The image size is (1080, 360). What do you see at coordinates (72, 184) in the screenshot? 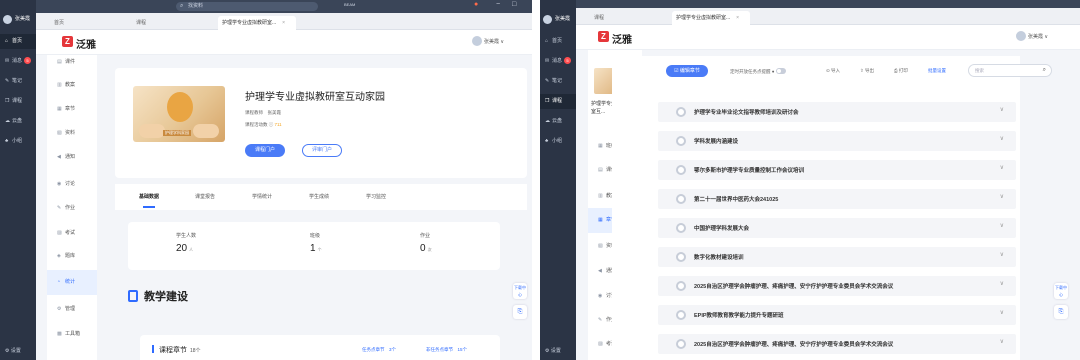
I see `nav-item-discussion: ◉ 讨论` at bounding box center [72, 184].